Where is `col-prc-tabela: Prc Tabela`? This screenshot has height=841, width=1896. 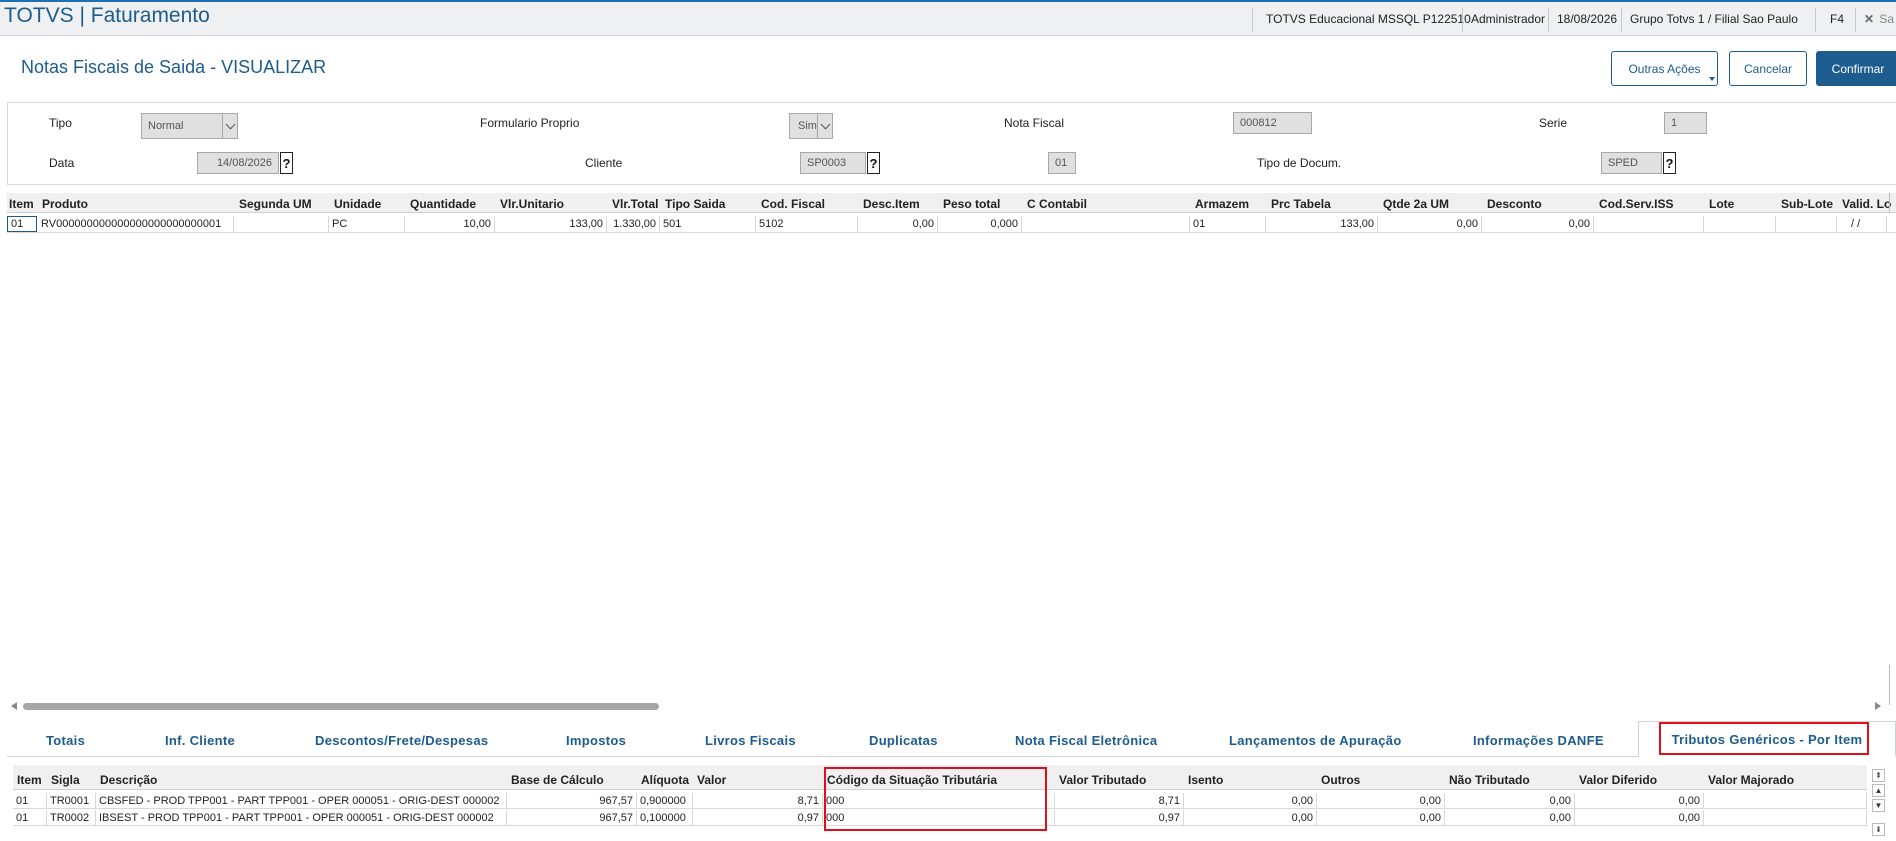 col-prc-tabela: Prc Tabela is located at coordinates (1301, 204).